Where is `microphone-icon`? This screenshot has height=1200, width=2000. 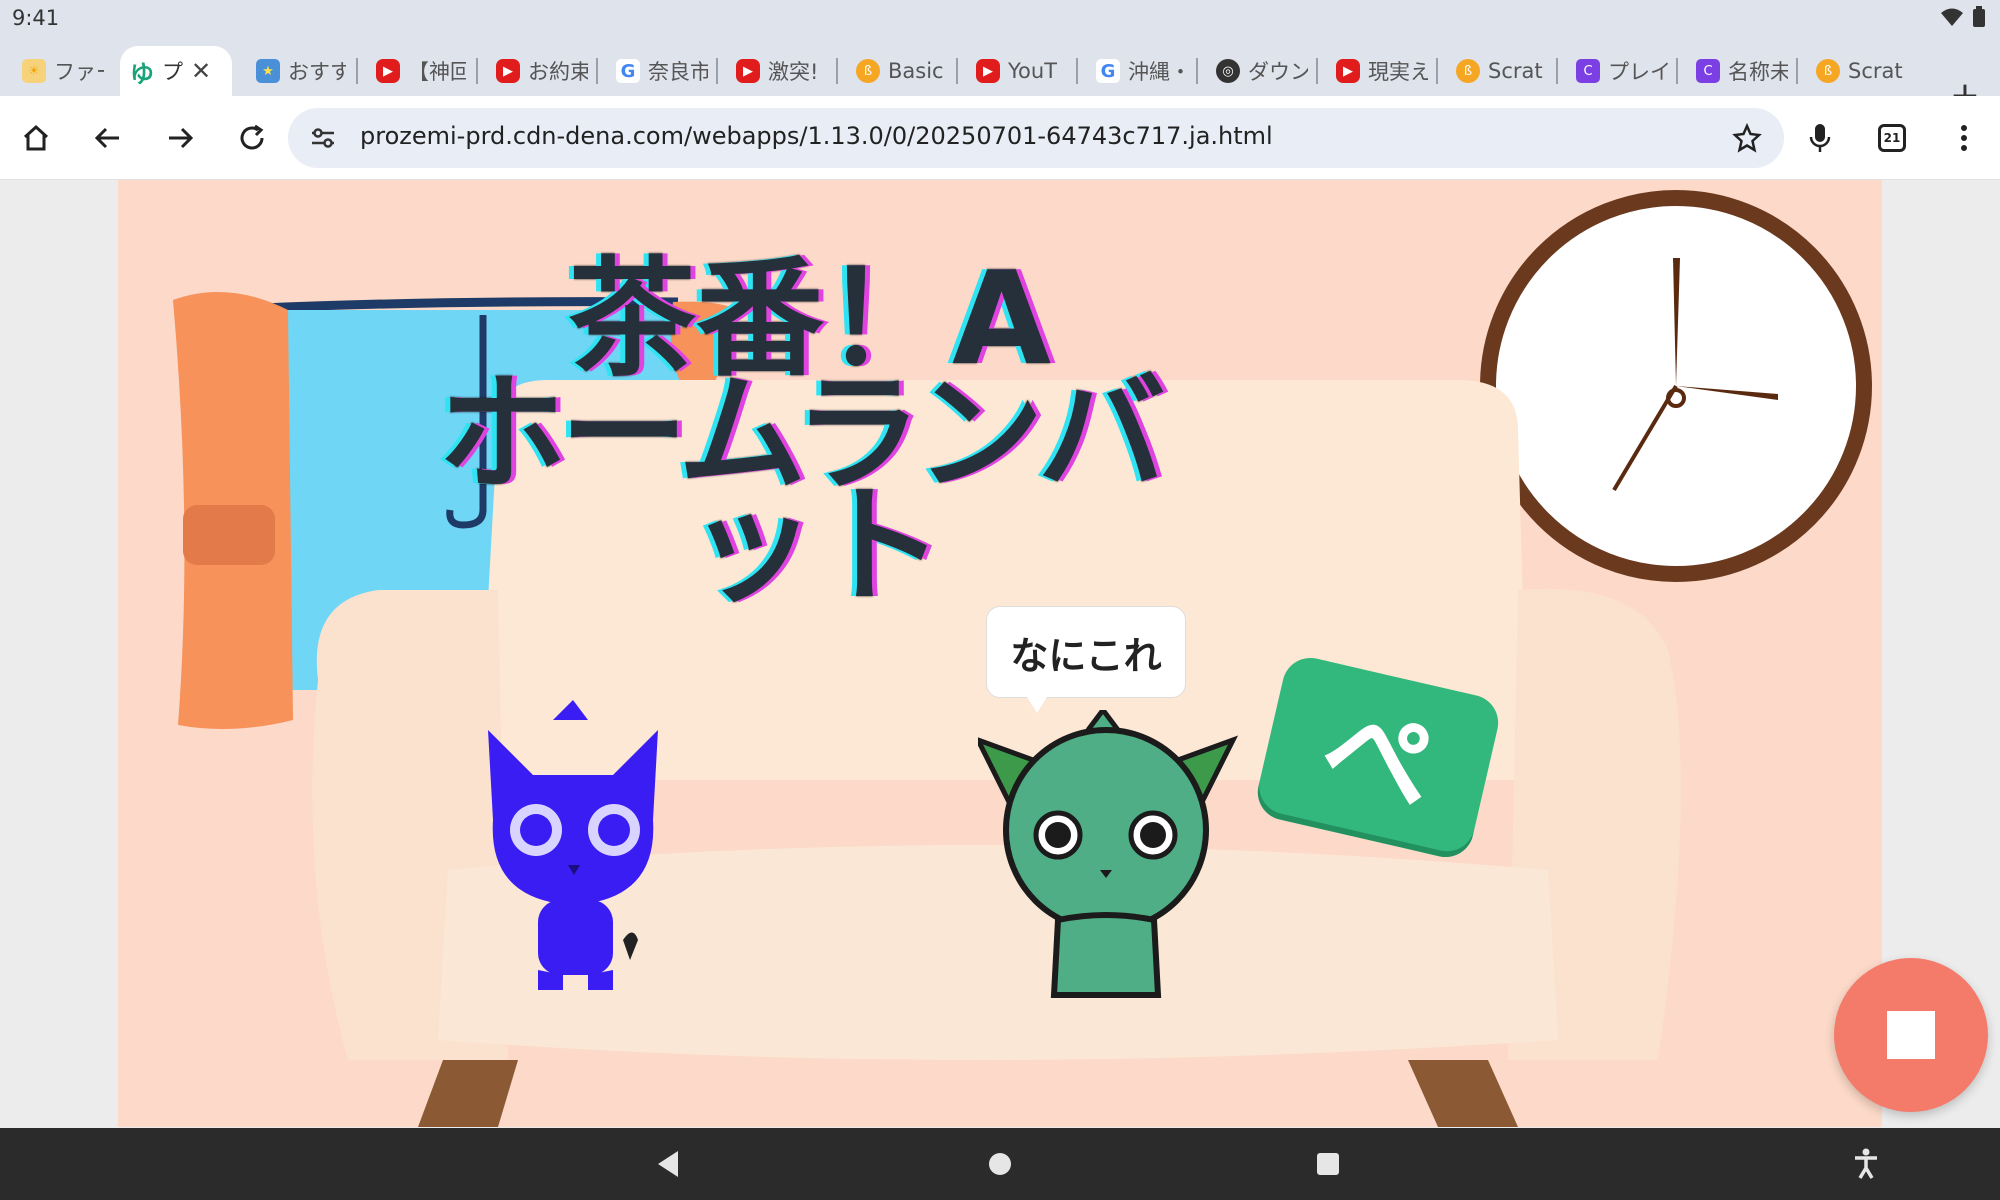 microphone-icon is located at coordinates (1820, 138).